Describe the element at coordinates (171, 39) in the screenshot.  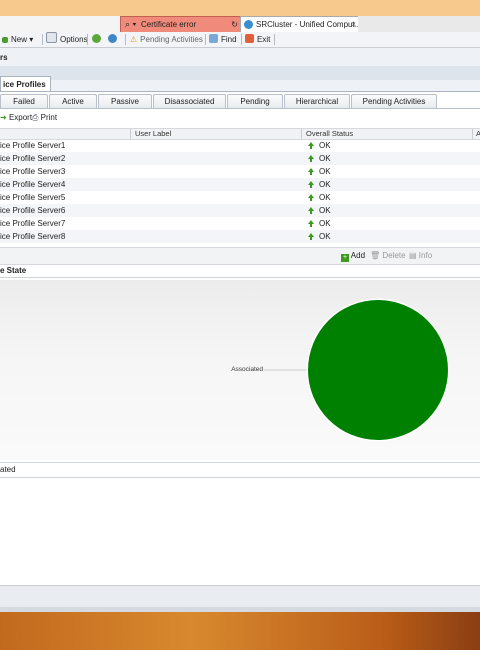
I see `pending-activities-label: Pending Activities` at that location.